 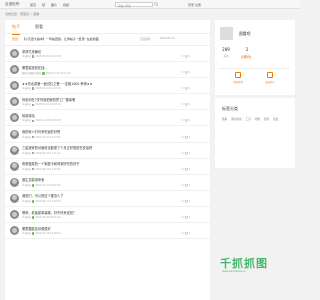 I want to click on post-title: 我的家人们可来吃饭的好吧, so click(x=41, y=131).